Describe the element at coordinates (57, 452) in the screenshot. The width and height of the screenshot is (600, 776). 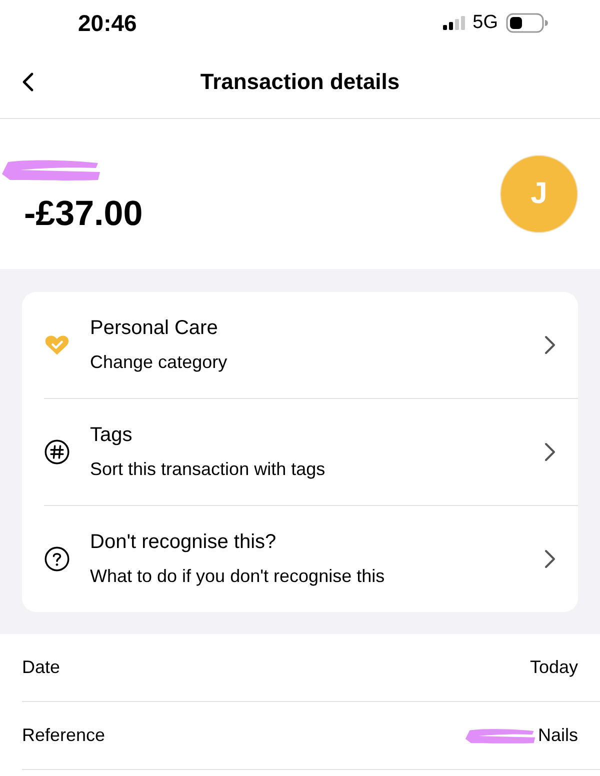
I see `hashtag-icon` at that location.